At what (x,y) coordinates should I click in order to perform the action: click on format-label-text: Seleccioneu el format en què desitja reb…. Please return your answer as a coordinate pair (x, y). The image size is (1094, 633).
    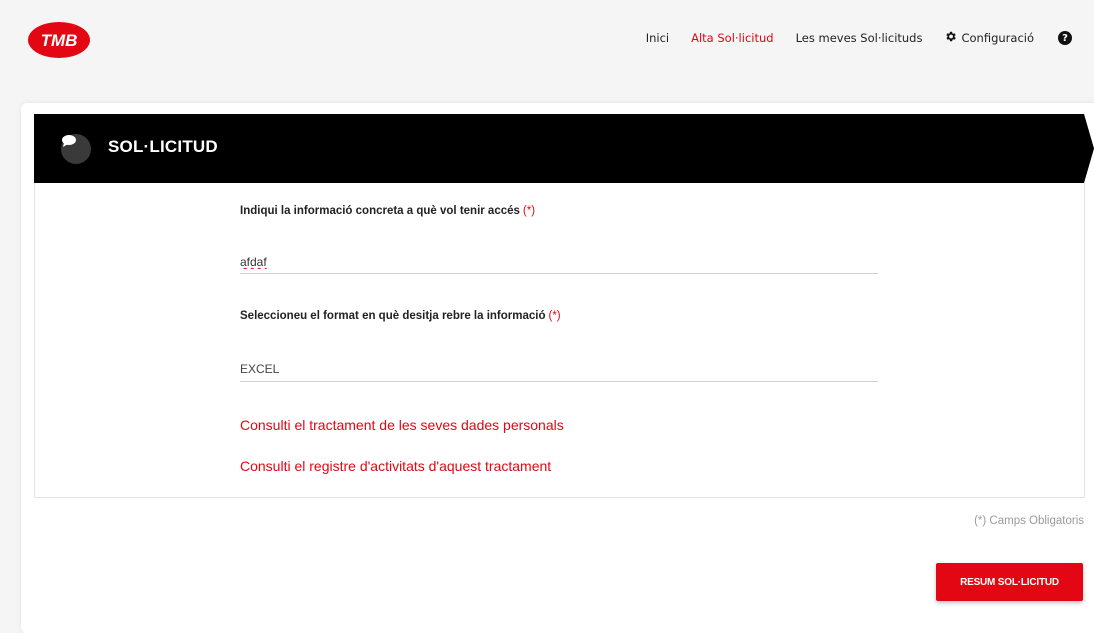
    Looking at the image, I should click on (393, 316).